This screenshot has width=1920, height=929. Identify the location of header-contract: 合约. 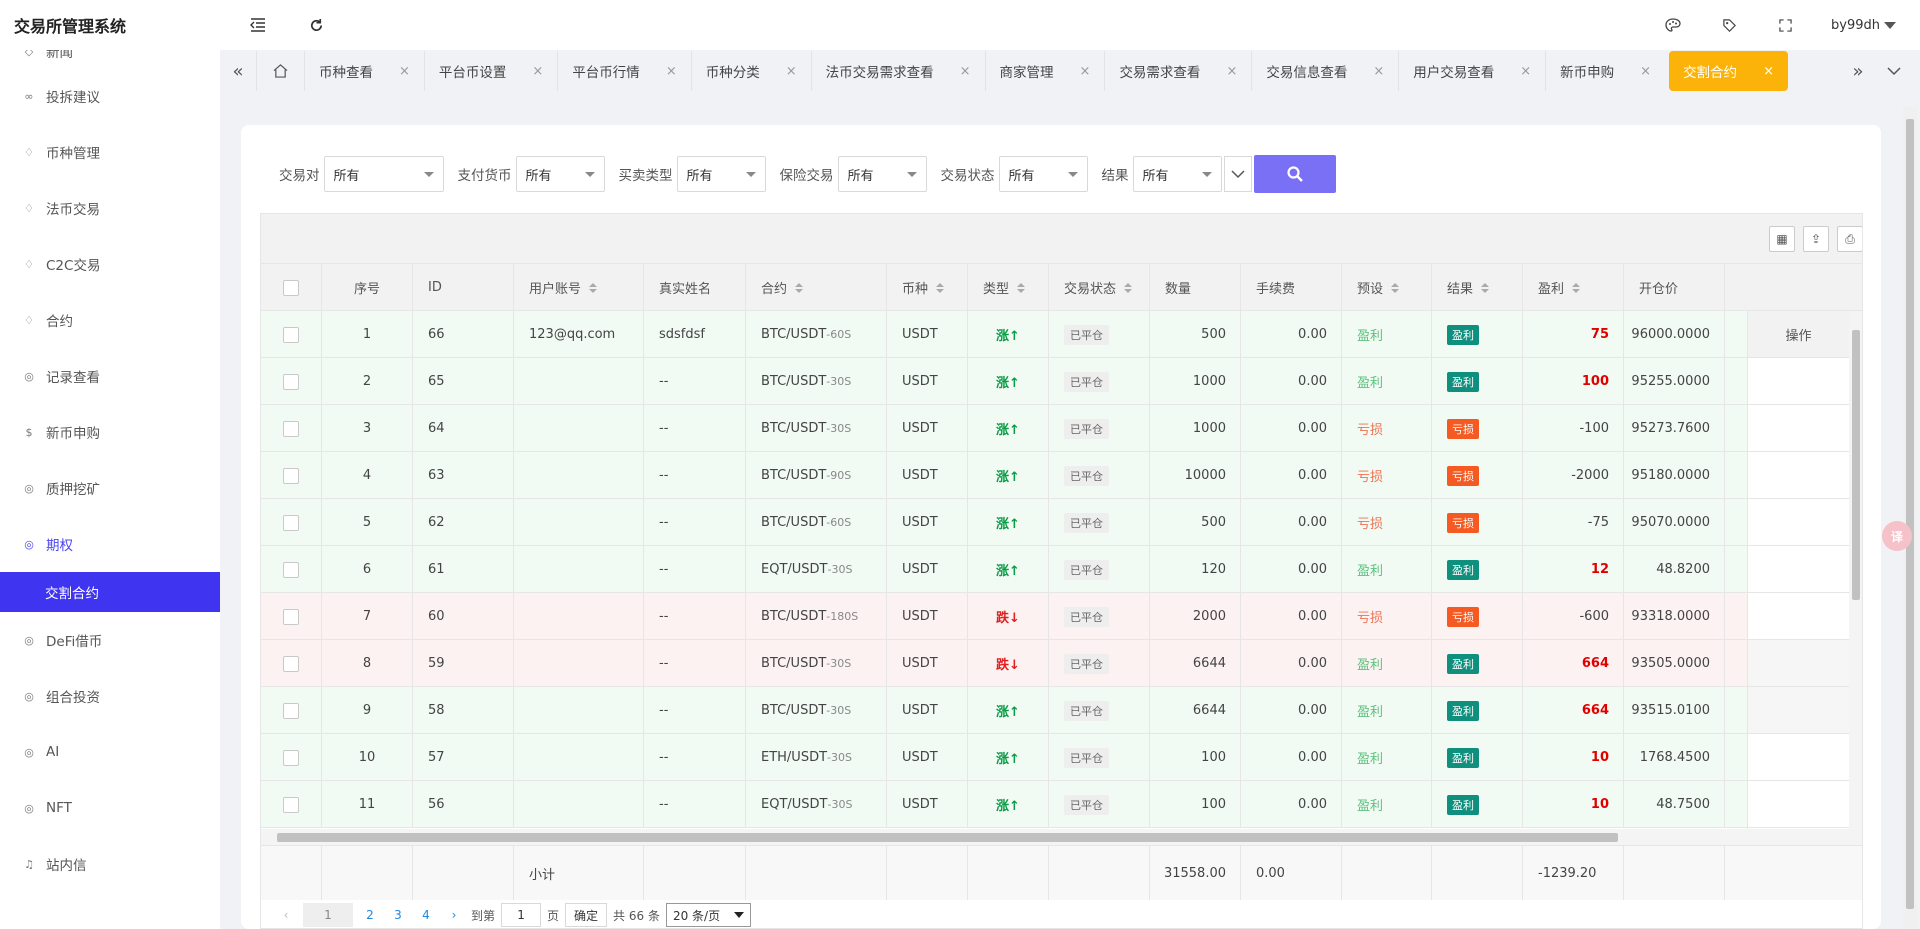
(816, 287).